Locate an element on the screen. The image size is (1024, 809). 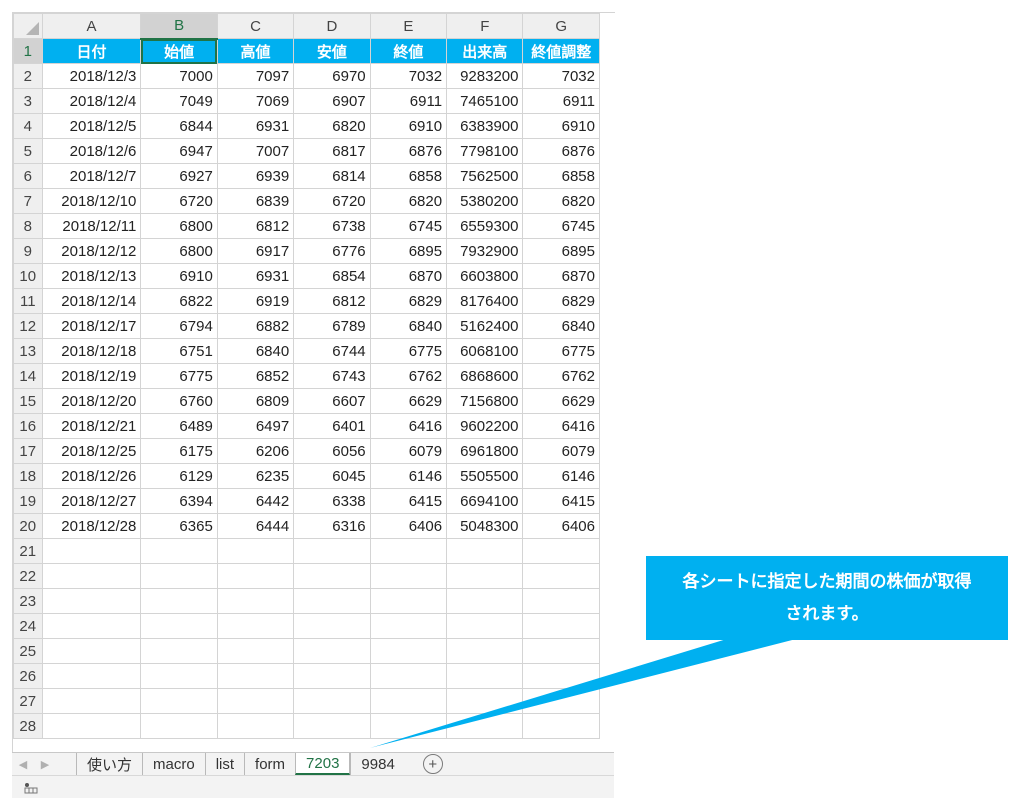
value-cell: 7798100 is located at coordinates (485, 151).